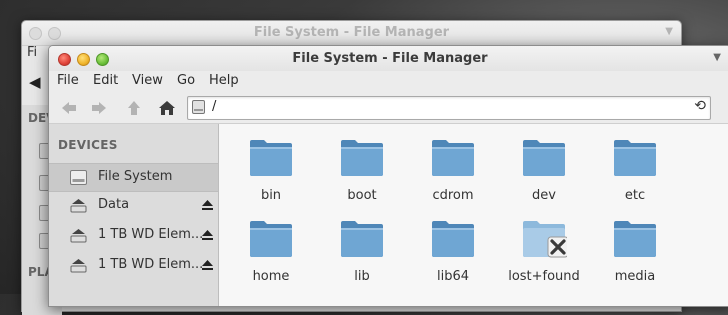  What do you see at coordinates (362, 195) in the screenshot?
I see `file-name: boot` at bounding box center [362, 195].